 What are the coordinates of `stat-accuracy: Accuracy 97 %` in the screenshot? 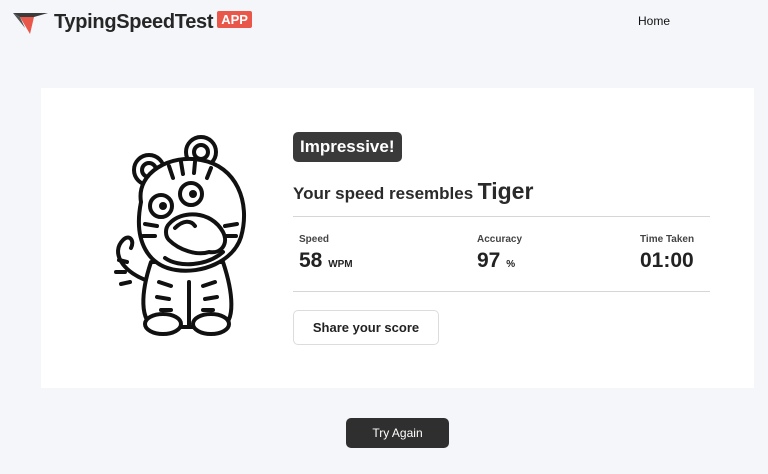 It's located at (499, 253).